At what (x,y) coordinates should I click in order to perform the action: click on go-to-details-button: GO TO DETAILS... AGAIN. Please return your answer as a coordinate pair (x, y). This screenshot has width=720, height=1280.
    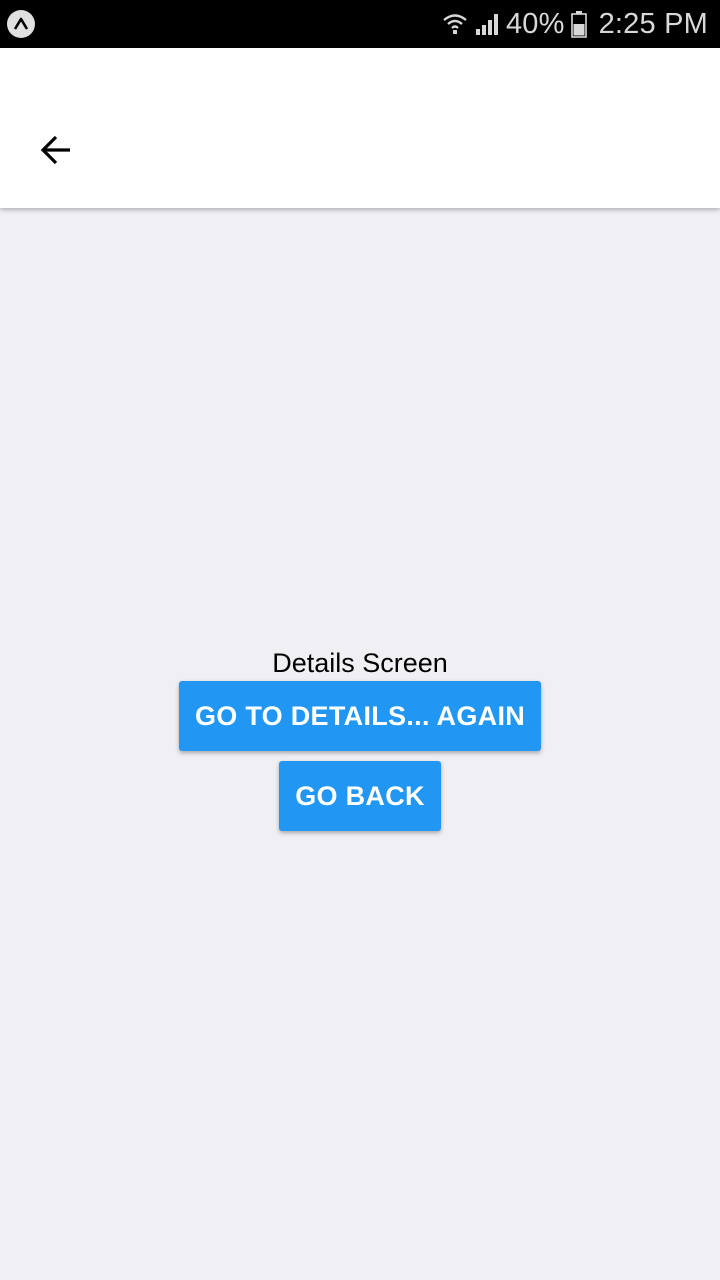
    Looking at the image, I should click on (360, 716).